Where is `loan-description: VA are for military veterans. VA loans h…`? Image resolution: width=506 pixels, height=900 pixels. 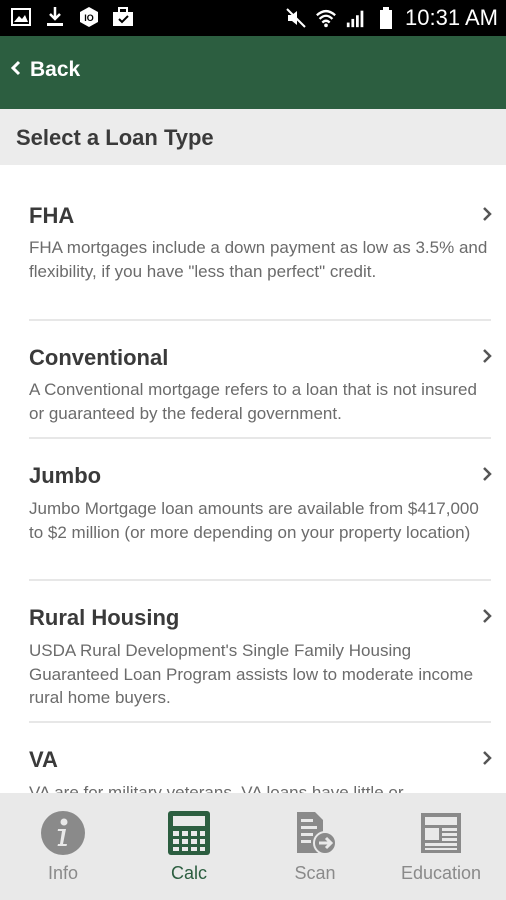
loan-description: VA are for military veterans. VA loans h… is located at coordinates (216, 788).